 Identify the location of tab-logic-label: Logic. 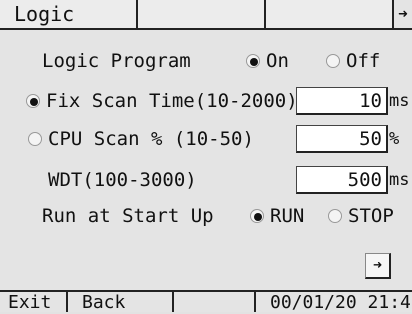
(44, 14).